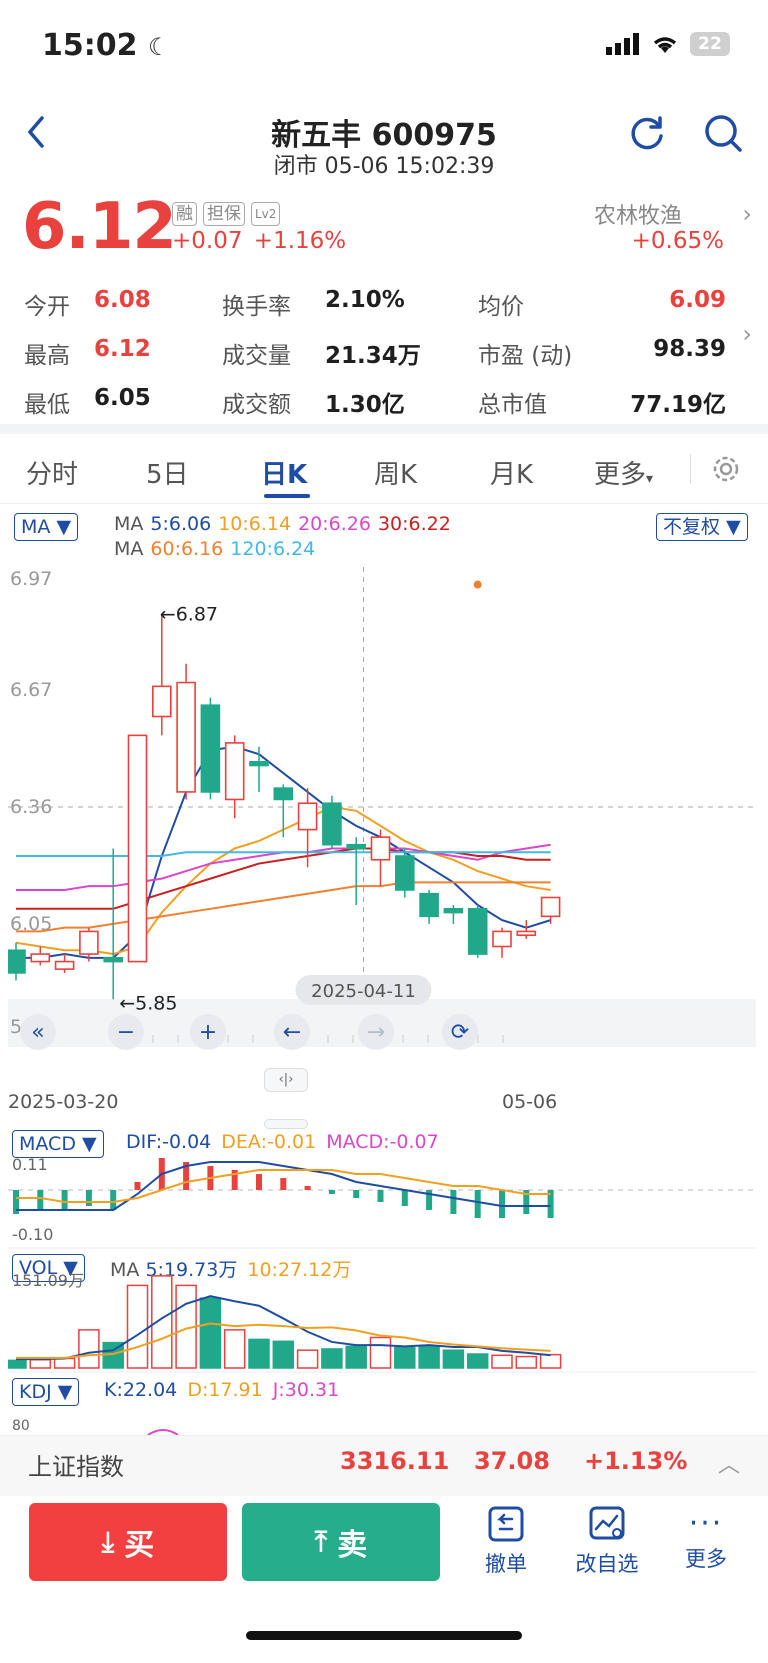 The image size is (768, 1663). What do you see at coordinates (128, 1542) in the screenshot?
I see `buy-button: ⤓ 买` at bounding box center [128, 1542].